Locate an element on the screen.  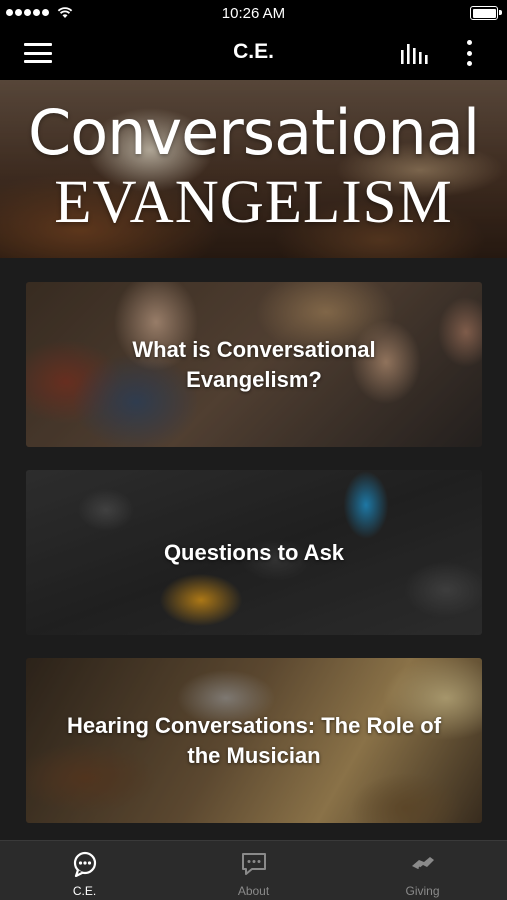
hero-subtitle: EVANGELISM is located at coordinates (253, 202).